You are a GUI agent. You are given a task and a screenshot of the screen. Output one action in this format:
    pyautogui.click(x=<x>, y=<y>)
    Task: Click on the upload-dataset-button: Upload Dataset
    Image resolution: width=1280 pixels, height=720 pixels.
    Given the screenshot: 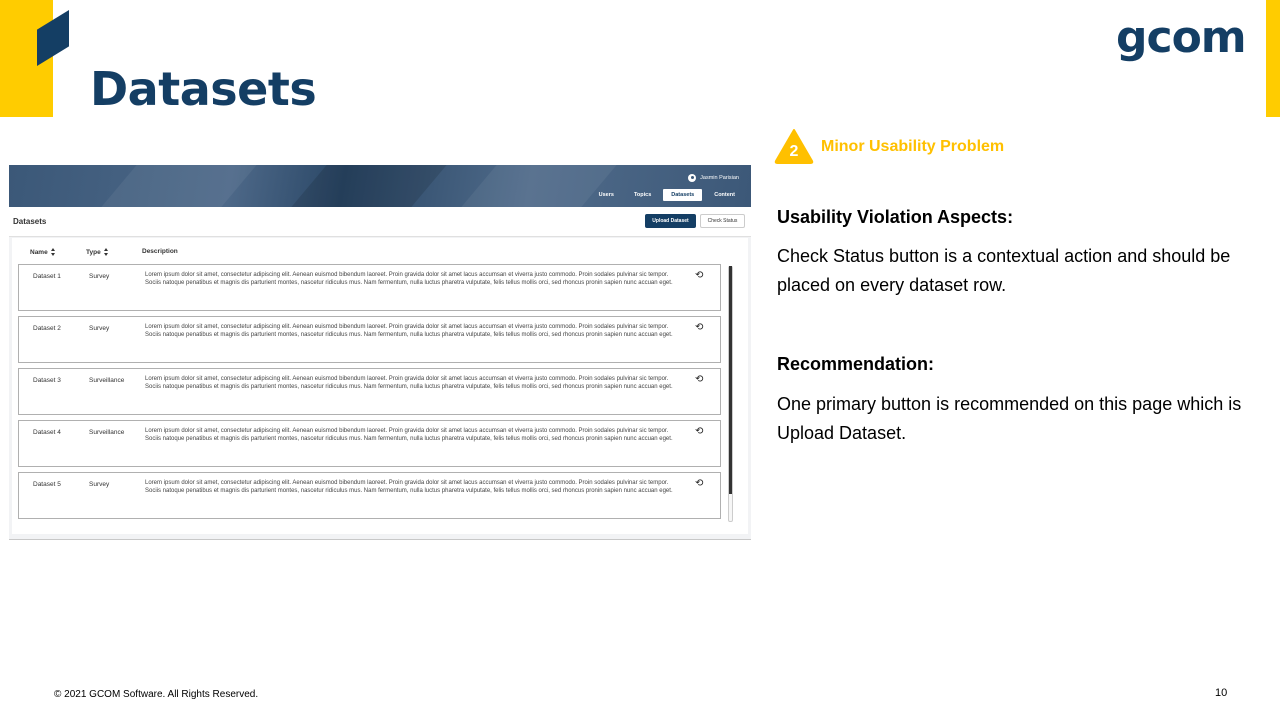 What is the action you would take?
    pyautogui.click(x=670, y=221)
    